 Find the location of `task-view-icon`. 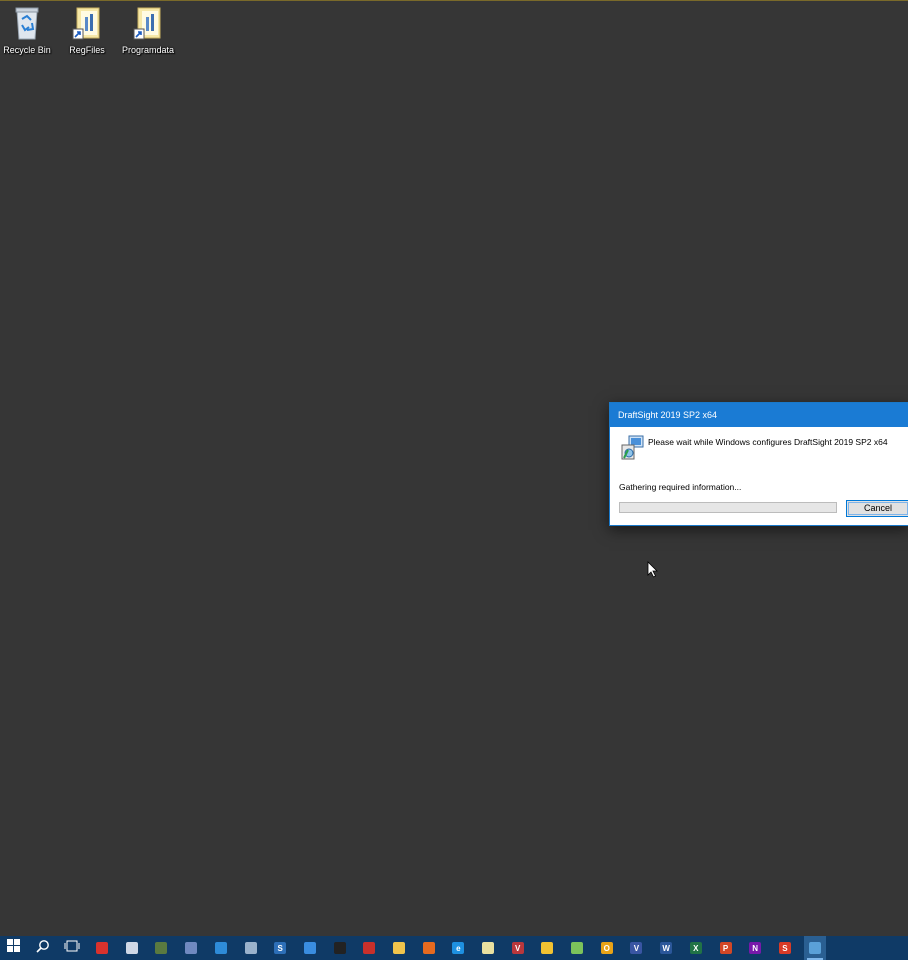

task-view-icon is located at coordinates (72, 948).